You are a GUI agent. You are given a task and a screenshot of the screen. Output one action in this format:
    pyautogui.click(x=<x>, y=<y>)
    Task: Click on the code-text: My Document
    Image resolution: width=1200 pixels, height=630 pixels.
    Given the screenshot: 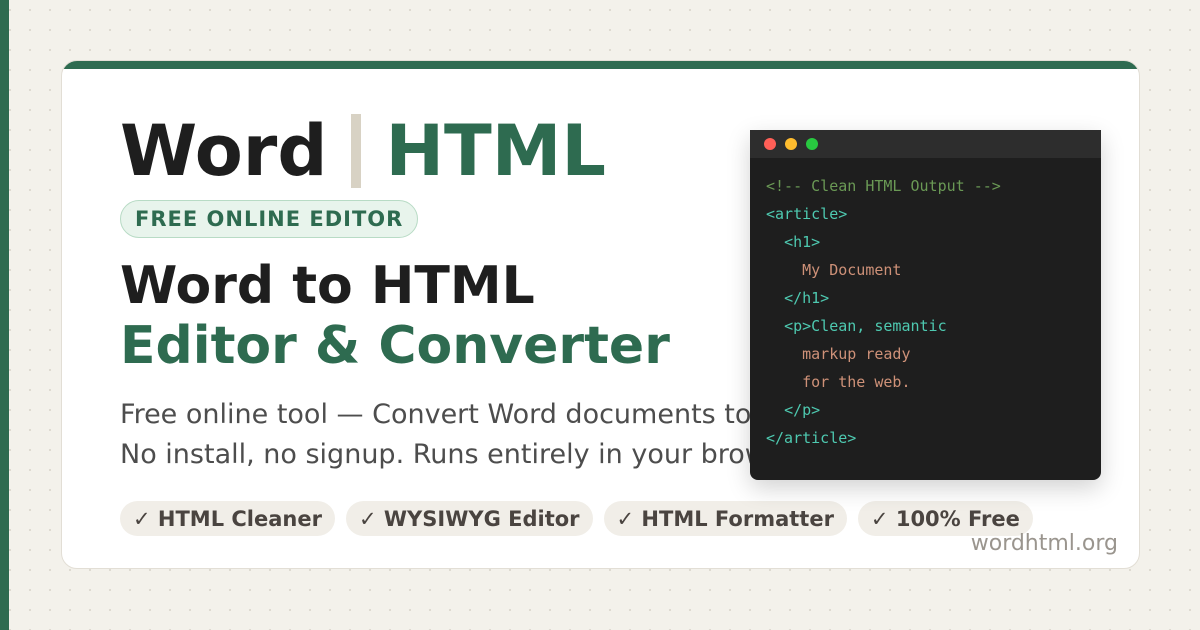 What is the action you would take?
    pyautogui.click(x=852, y=270)
    